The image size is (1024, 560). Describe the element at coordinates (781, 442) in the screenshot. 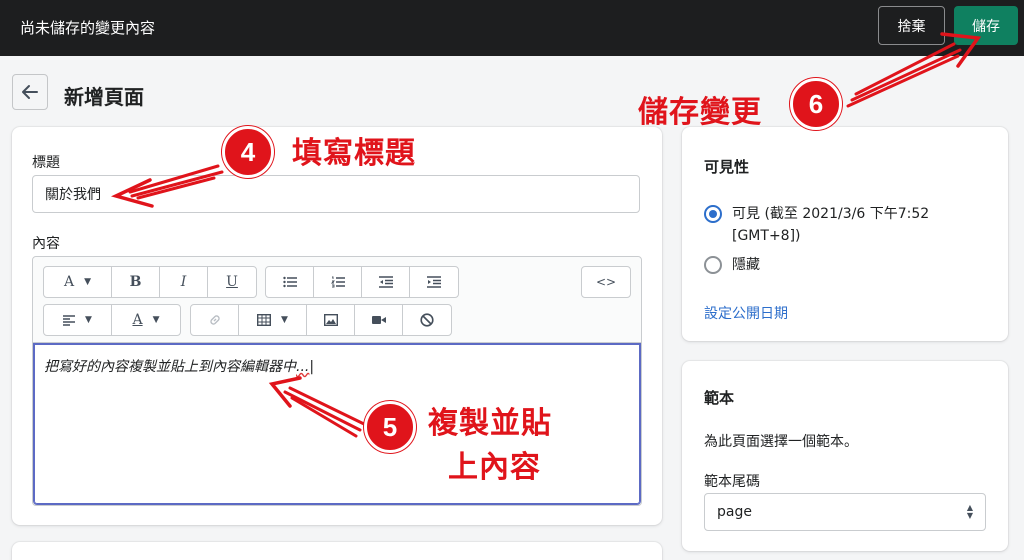

I see `template-hint: 為此頁面選擇一個範本。` at that location.